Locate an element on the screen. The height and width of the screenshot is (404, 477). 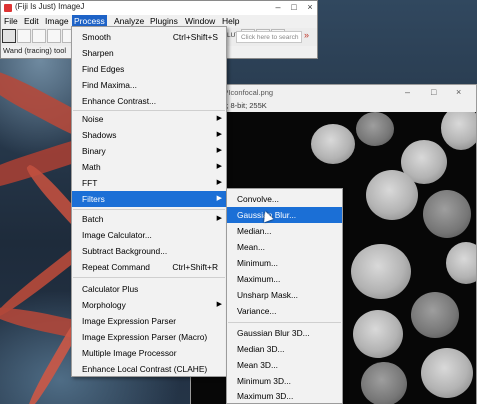
menu-item-filters: Filters ▶ is located at coordinates (149, 199).